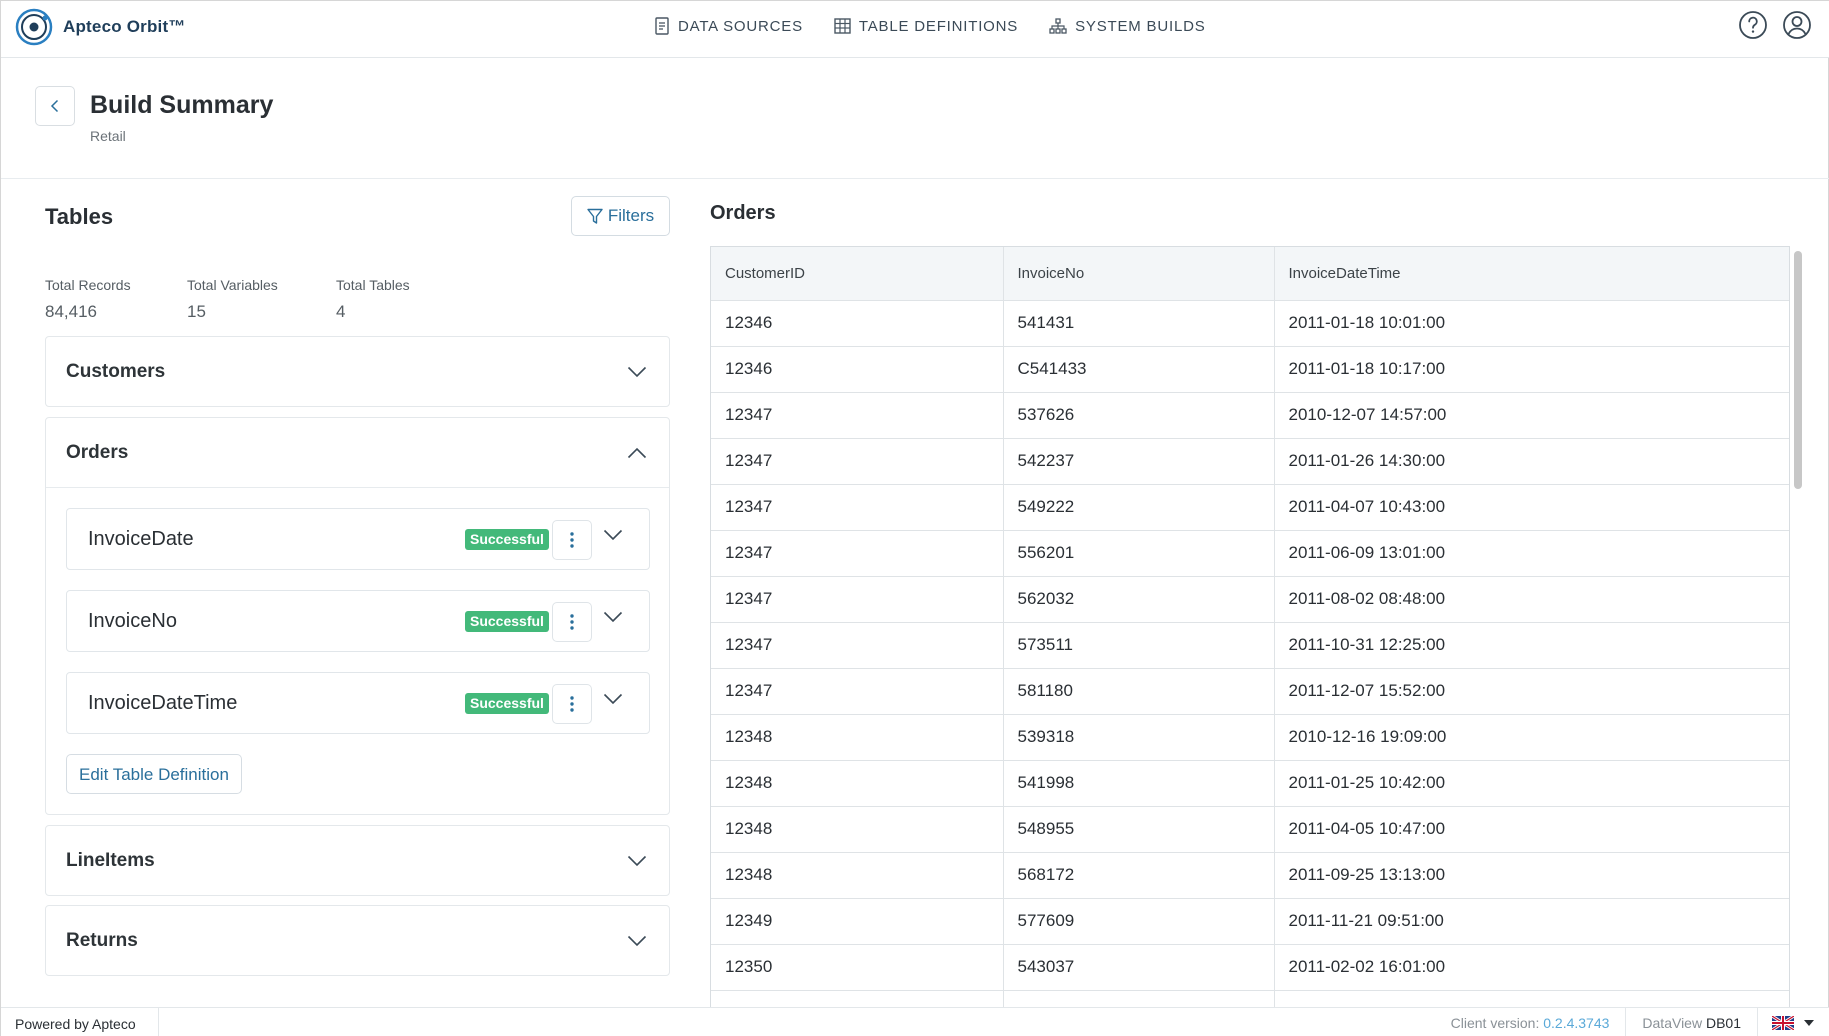 The width and height of the screenshot is (1829, 1036). What do you see at coordinates (1139, 369) in the screenshot?
I see `table-cell: C541433` at bounding box center [1139, 369].